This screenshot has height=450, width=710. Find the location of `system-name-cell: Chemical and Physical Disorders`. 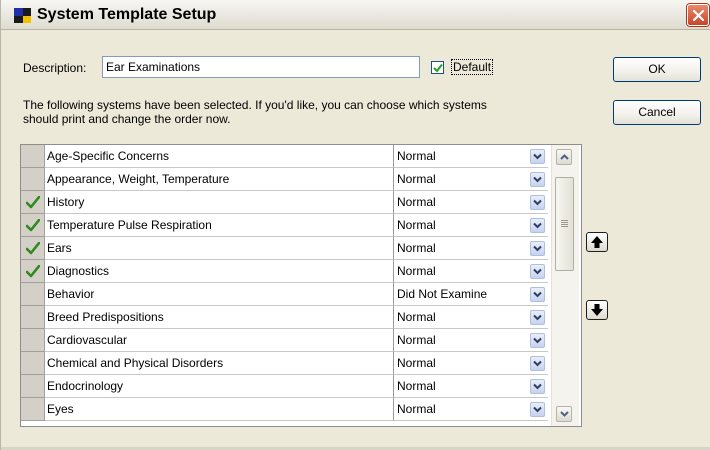

system-name-cell: Chemical and Physical Disorders is located at coordinates (219, 363).